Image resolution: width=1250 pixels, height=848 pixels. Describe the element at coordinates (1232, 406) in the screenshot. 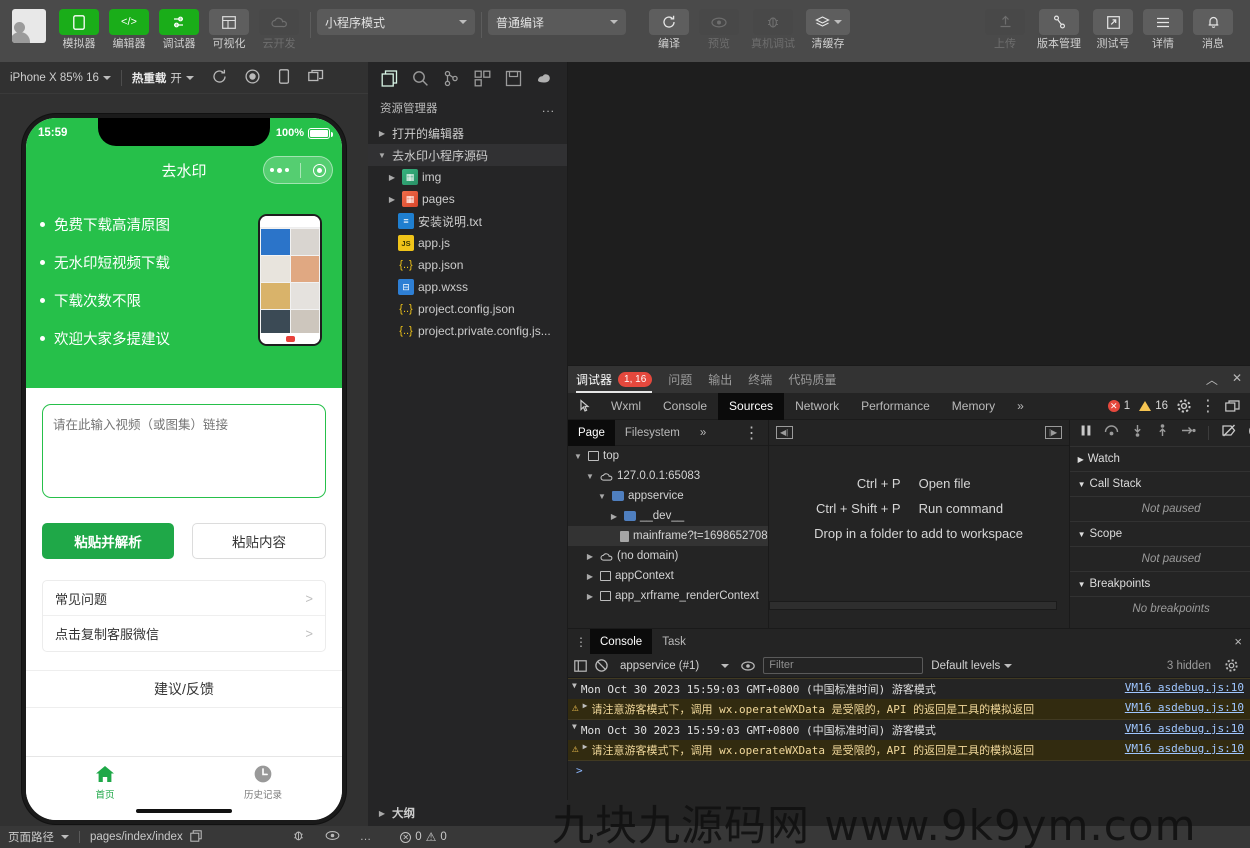

I see `dock-side-icon` at that location.